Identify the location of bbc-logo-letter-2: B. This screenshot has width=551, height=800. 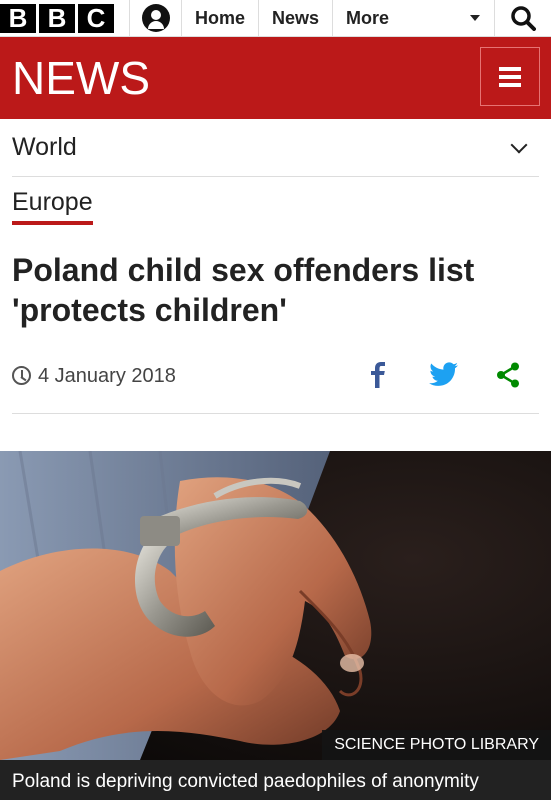
(57, 18).